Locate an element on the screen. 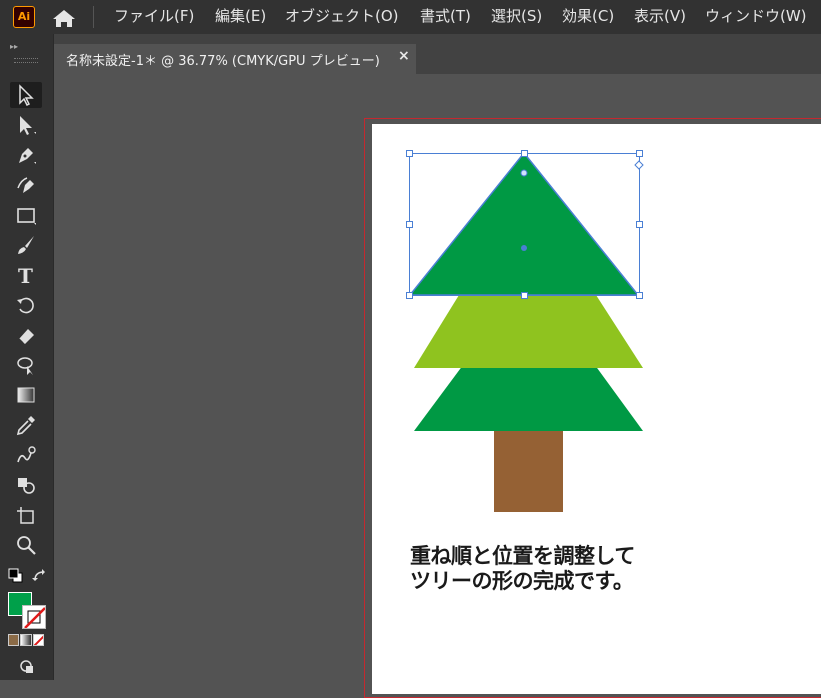 The image size is (821, 698). tree-middle-tier is located at coordinates (528, 331).